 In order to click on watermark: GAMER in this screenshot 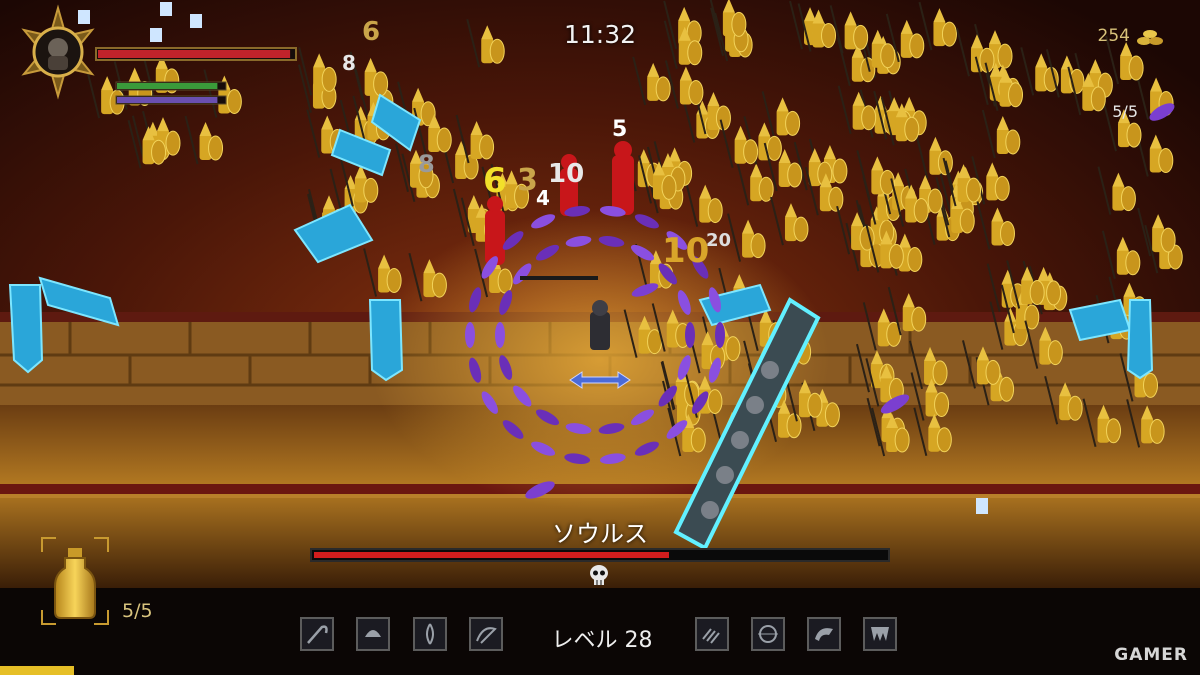, I will do `click(1151, 655)`.